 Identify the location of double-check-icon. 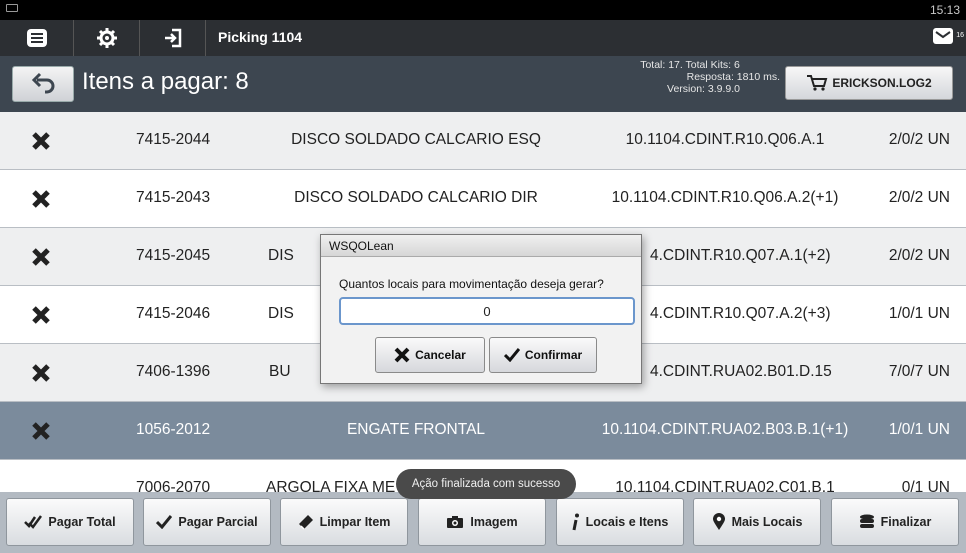
(33, 522).